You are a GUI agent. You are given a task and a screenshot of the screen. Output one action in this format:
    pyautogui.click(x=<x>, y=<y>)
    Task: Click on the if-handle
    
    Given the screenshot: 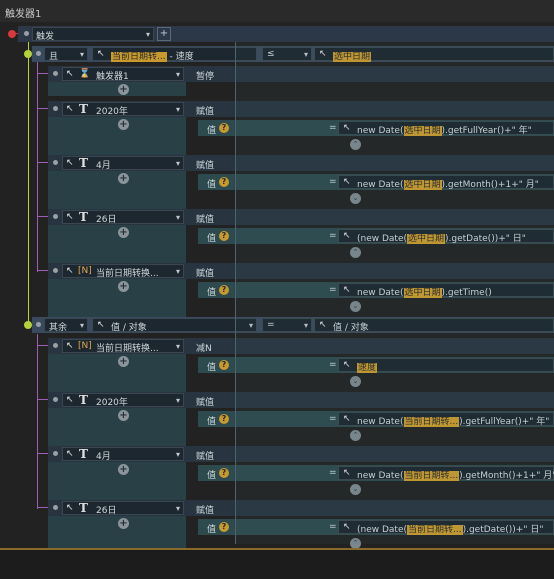 What is the action you would take?
    pyautogui.click(x=38, y=53)
    